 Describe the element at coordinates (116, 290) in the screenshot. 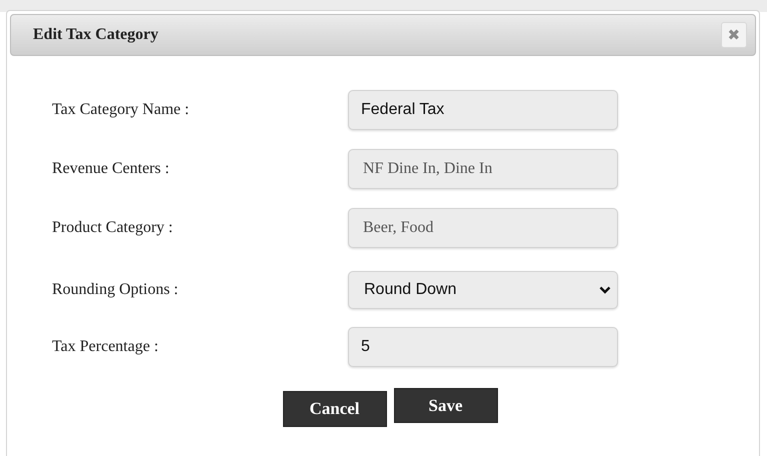

I see `field-label: Rounding Options :` at that location.